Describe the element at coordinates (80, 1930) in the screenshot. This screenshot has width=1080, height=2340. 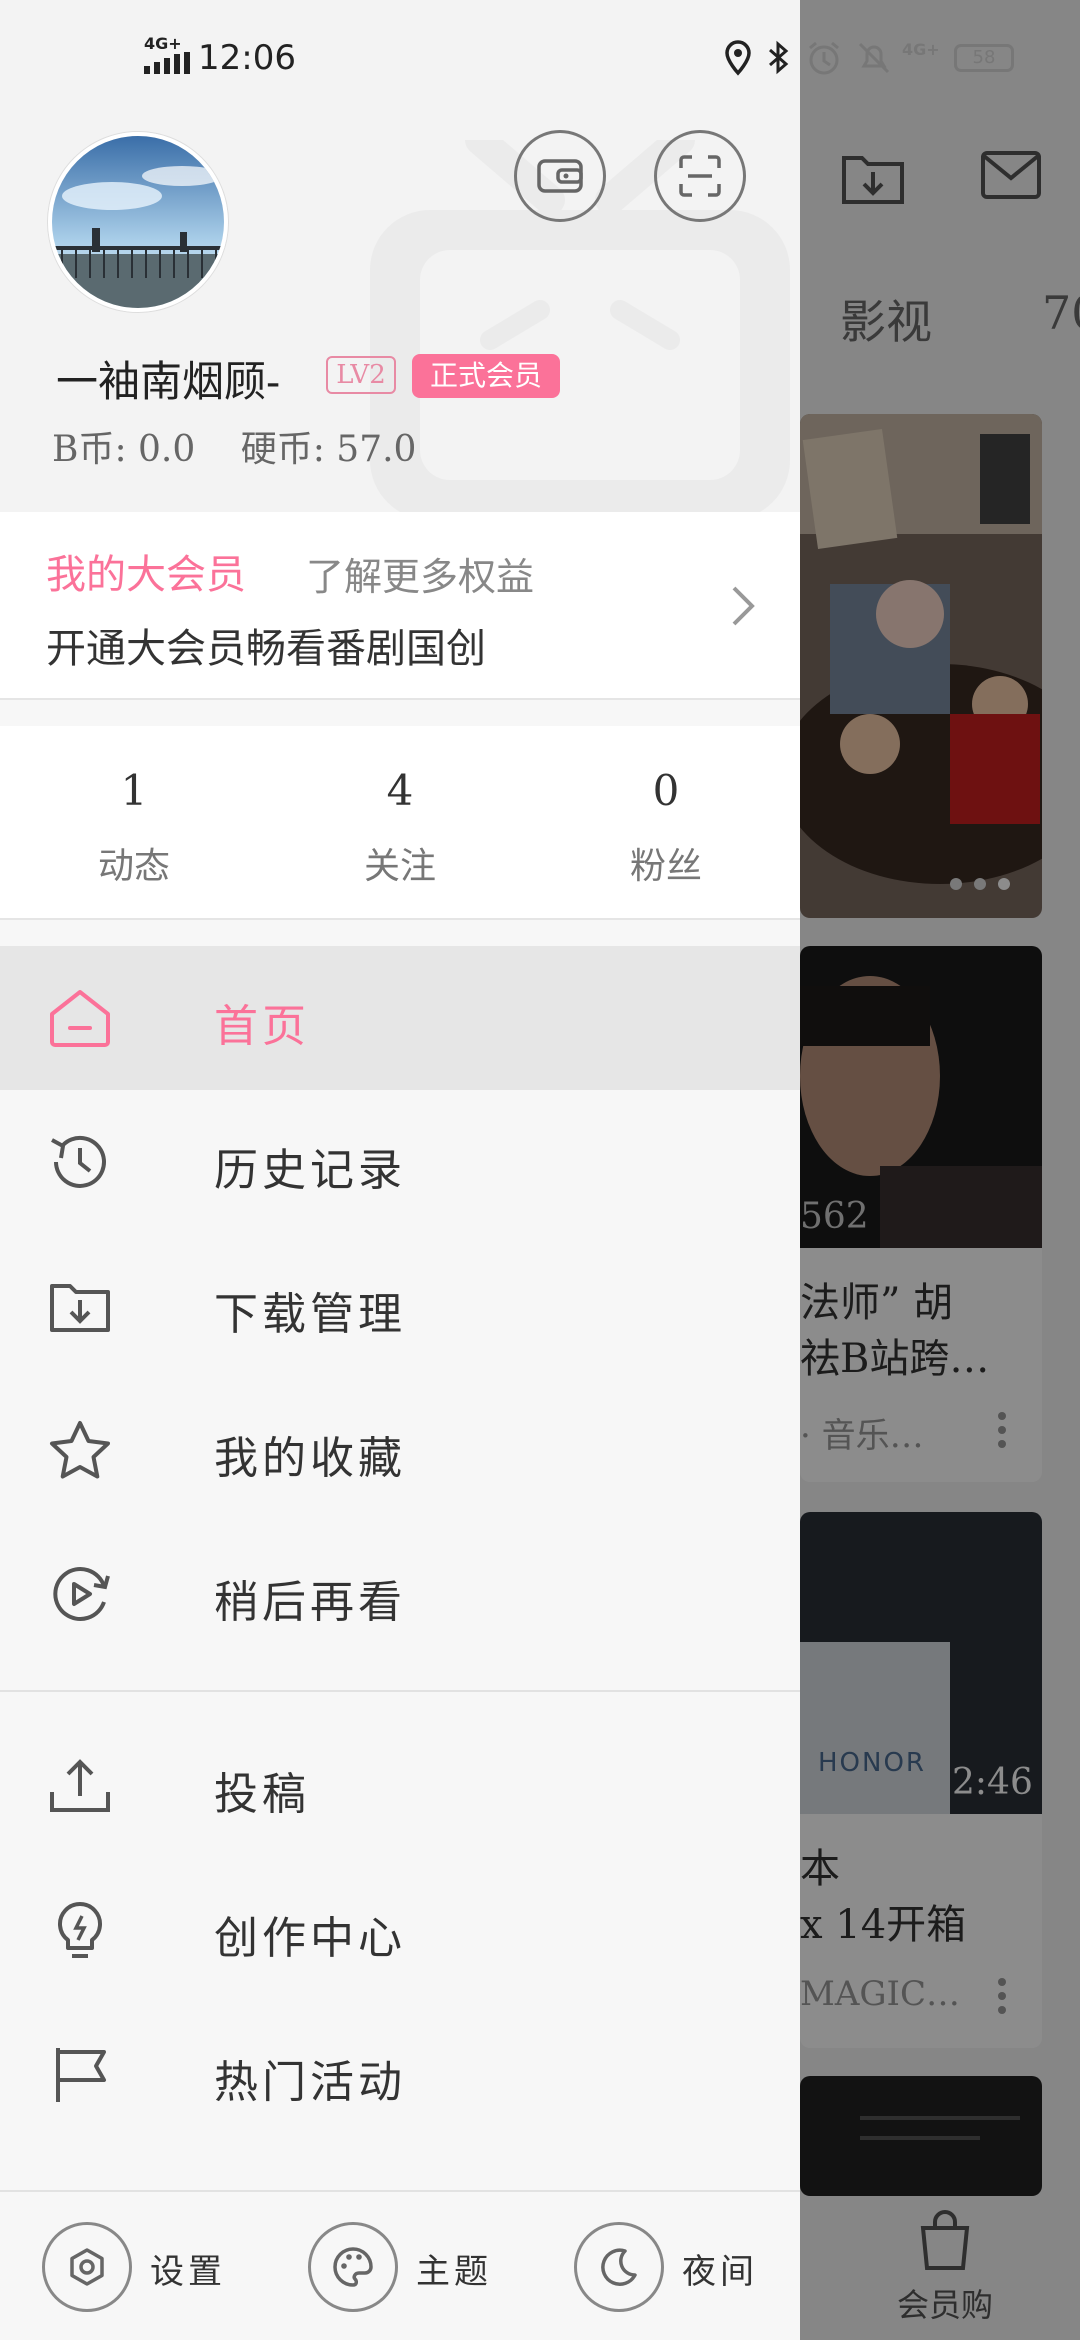
I see `lightbulb-icon` at that location.